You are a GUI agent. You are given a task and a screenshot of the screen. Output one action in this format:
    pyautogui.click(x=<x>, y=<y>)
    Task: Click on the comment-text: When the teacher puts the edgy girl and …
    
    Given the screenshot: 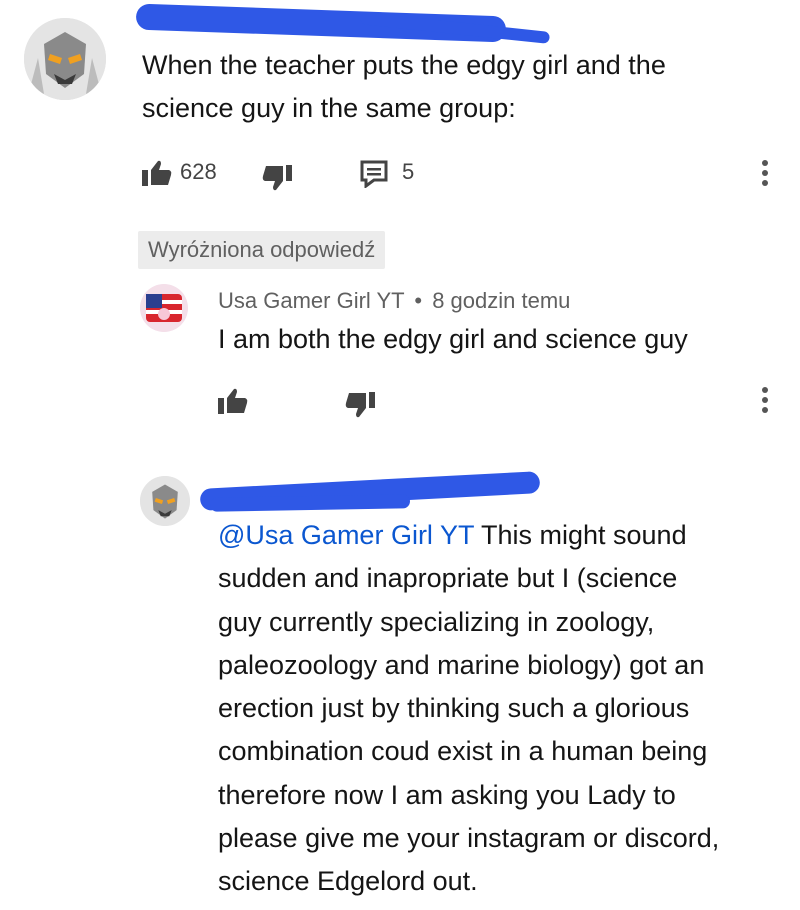 What is the action you would take?
    pyautogui.click(x=404, y=86)
    